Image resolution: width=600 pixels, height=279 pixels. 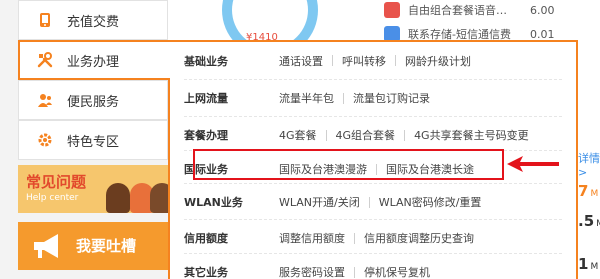 I want to click on menu-link-intl-long-distance: 国际及台港澳长途, so click(x=430, y=169).